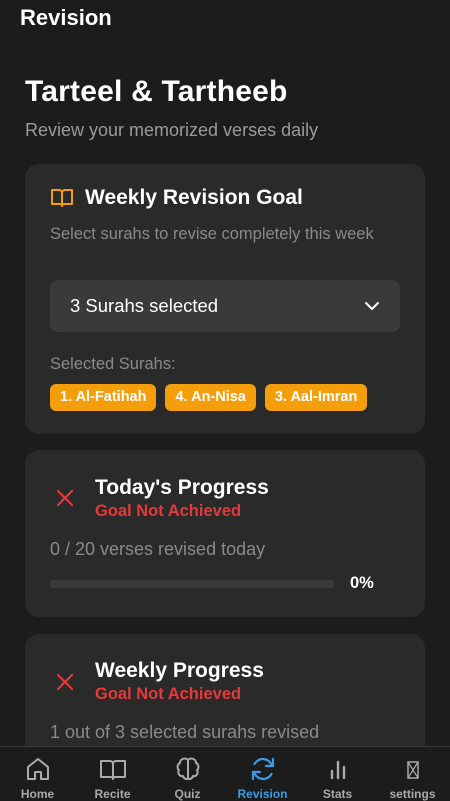 The height and width of the screenshot is (801, 450). I want to click on nav-item-quiz: Quiz, so click(187, 774).